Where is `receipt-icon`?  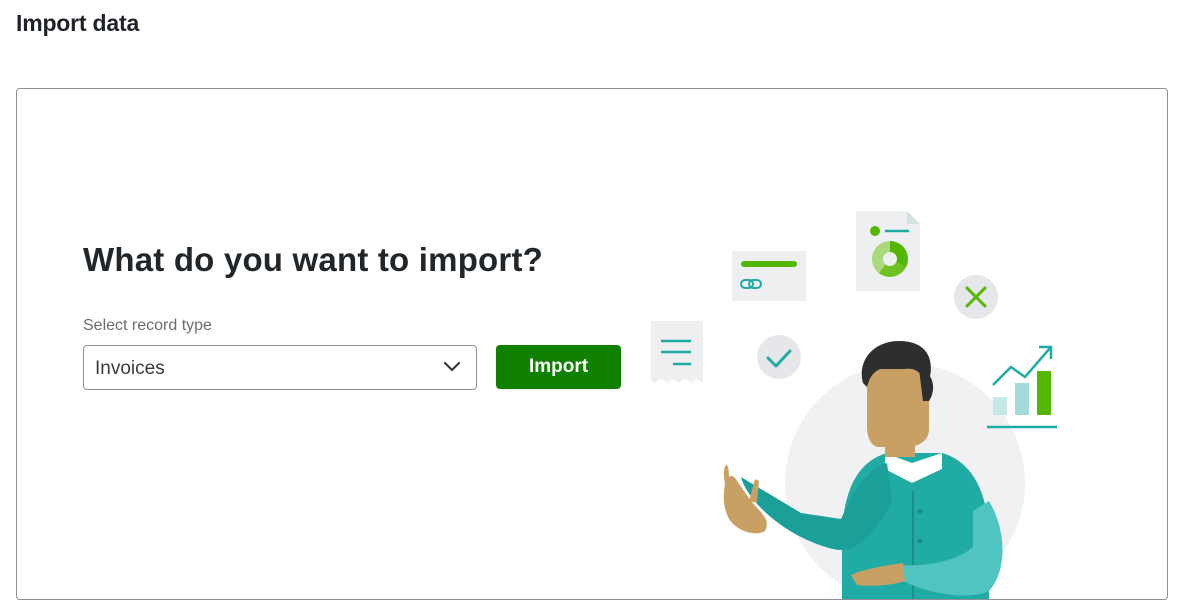 receipt-icon is located at coordinates (677, 352).